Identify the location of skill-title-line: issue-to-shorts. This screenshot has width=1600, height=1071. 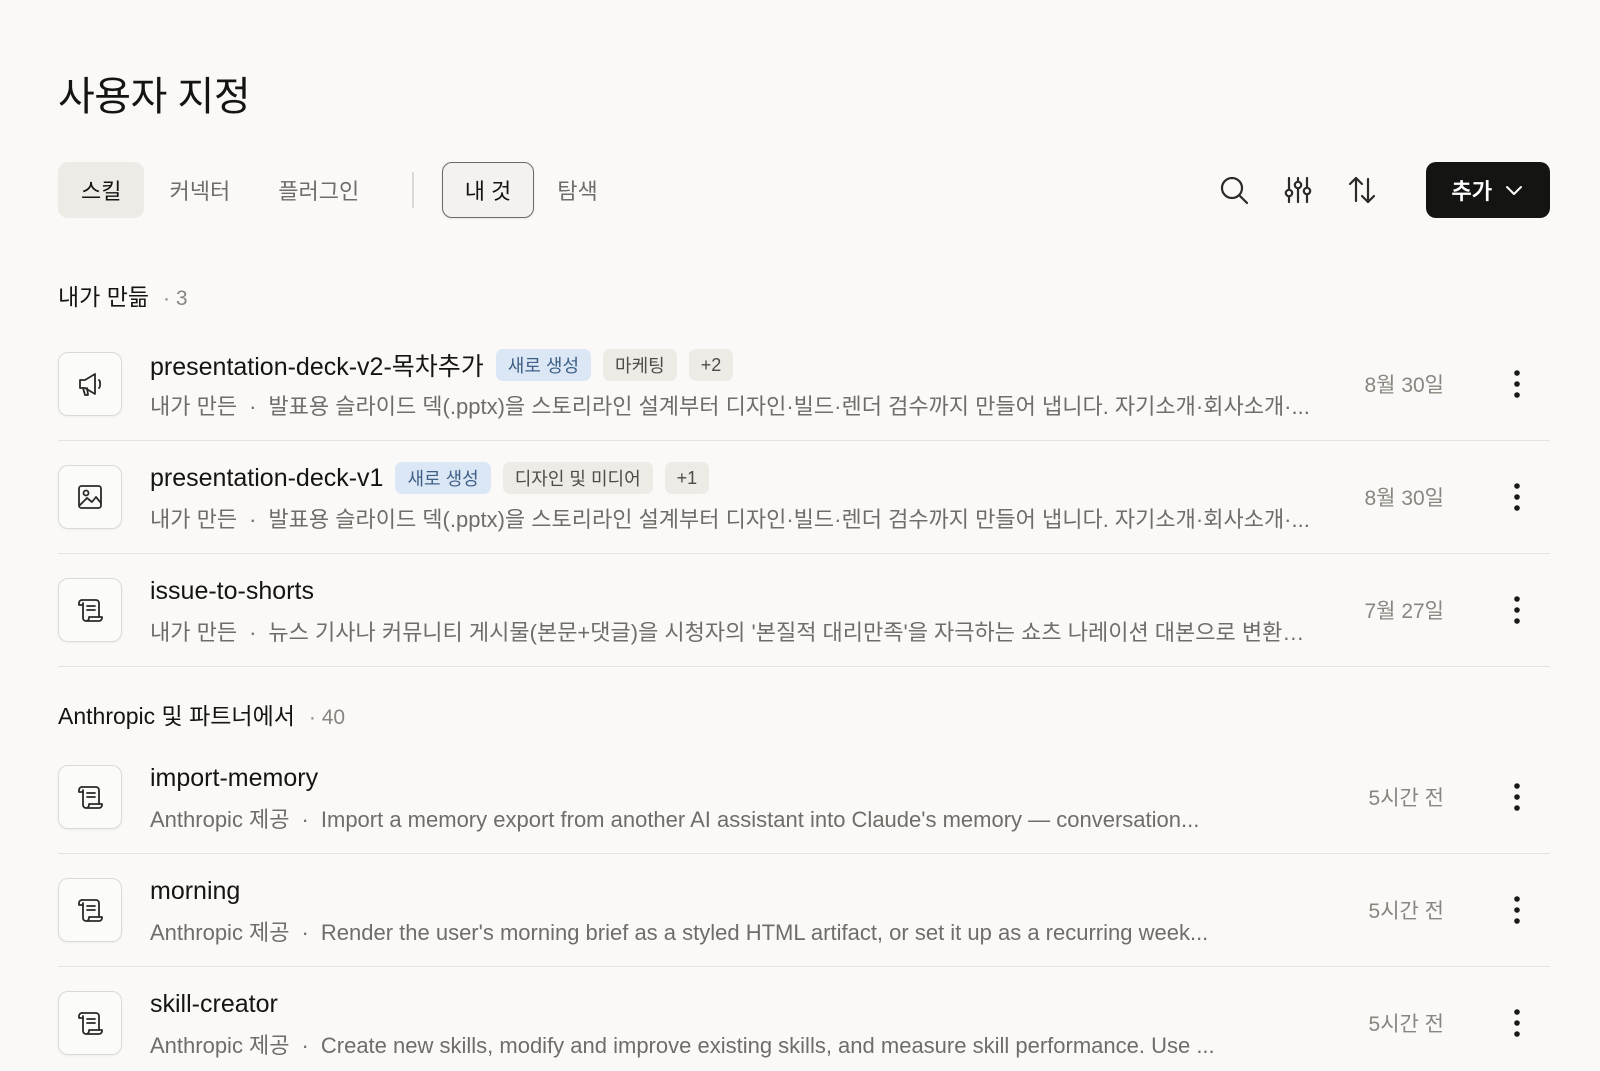
(735, 591).